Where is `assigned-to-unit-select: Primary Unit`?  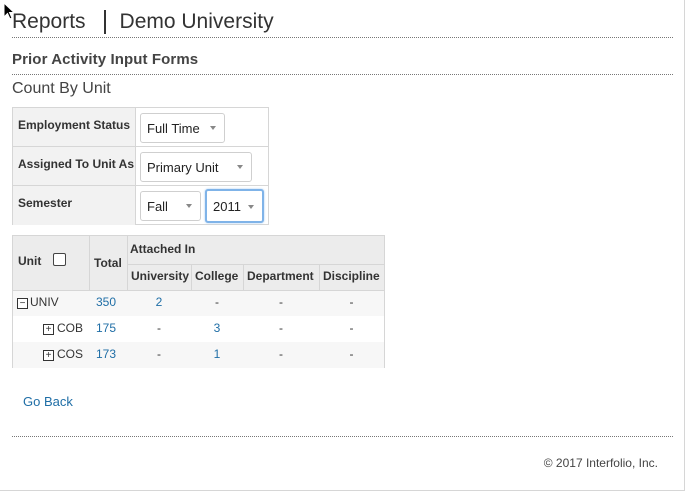 assigned-to-unit-select: Primary Unit is located at coordinates (196, 167).